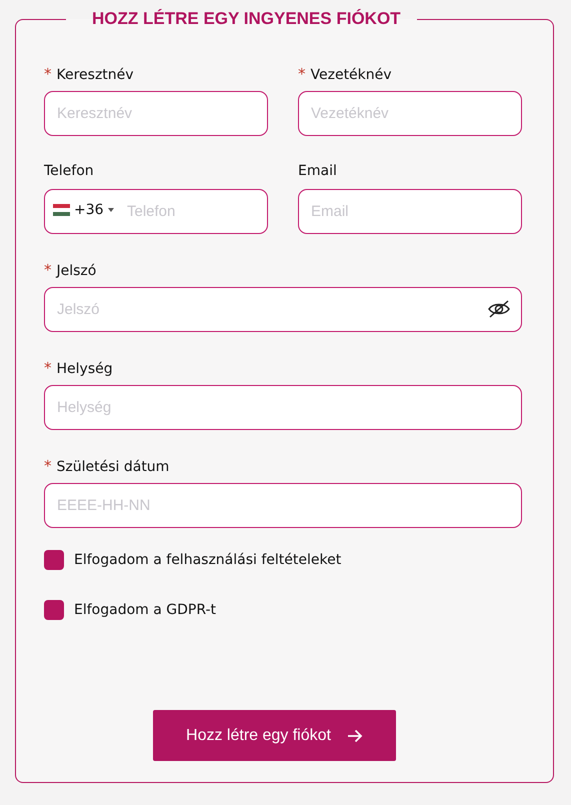  I want to click on form-title: HOZZ LÉTRE EGY INGYENES FIÓKOT, so click(246, 19).